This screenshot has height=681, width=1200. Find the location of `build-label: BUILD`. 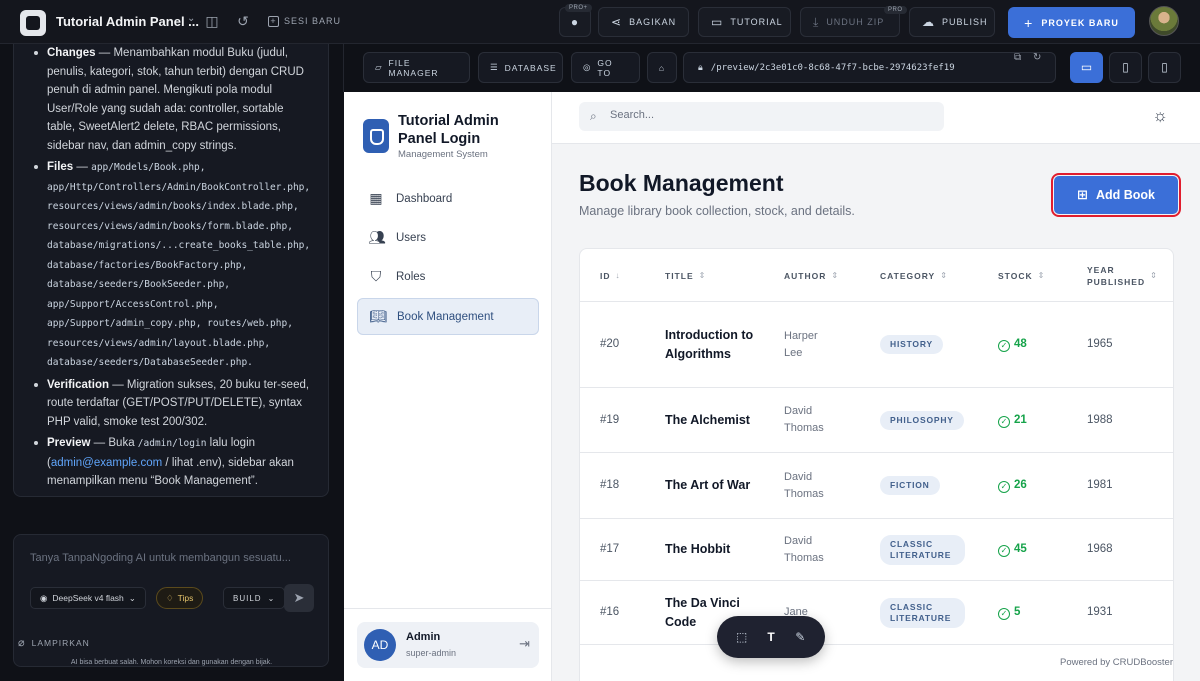

build-label: BUILD is located at coordinates (247, 598).